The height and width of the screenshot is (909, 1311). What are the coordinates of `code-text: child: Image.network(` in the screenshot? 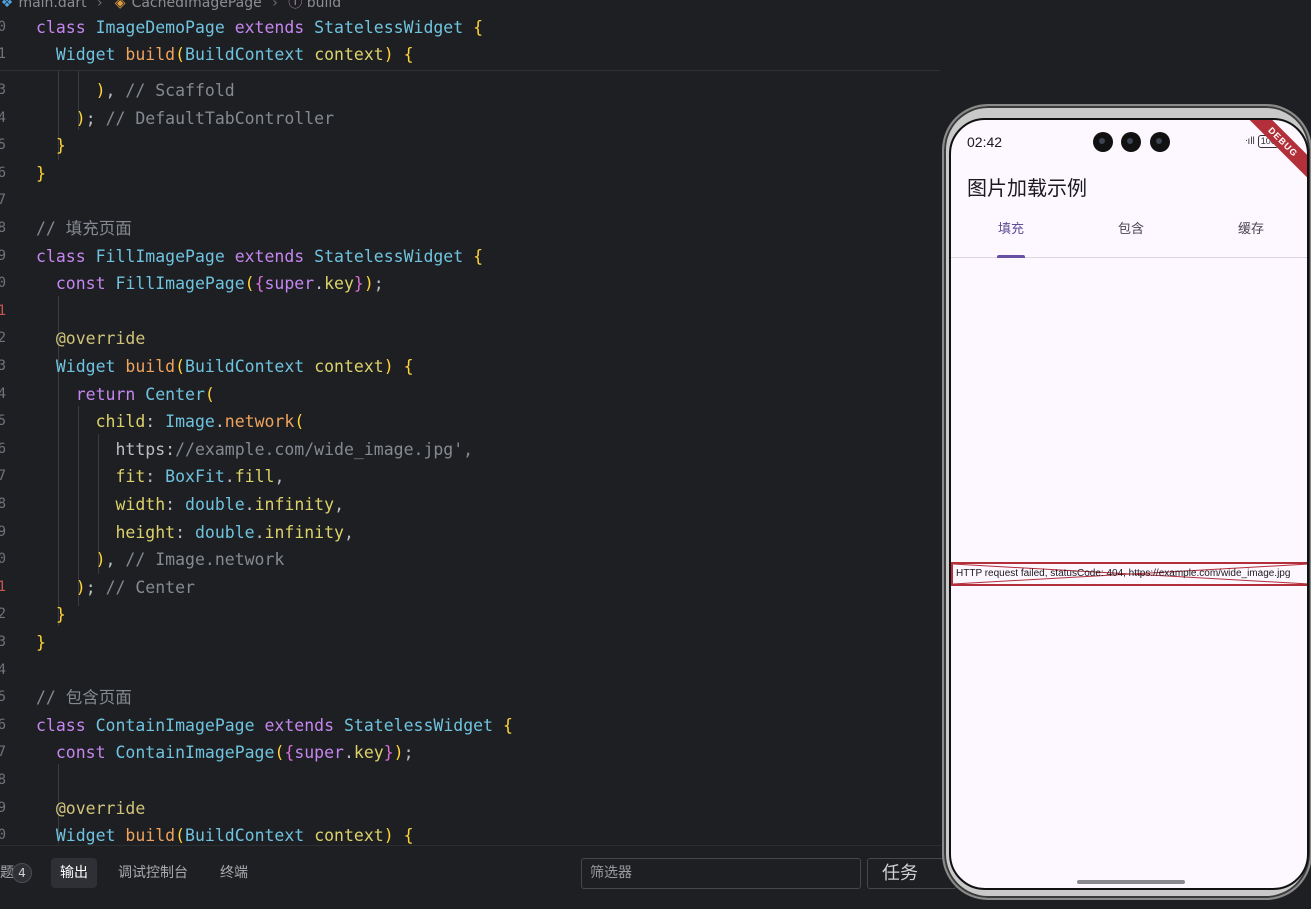 It's located at (200, 422).